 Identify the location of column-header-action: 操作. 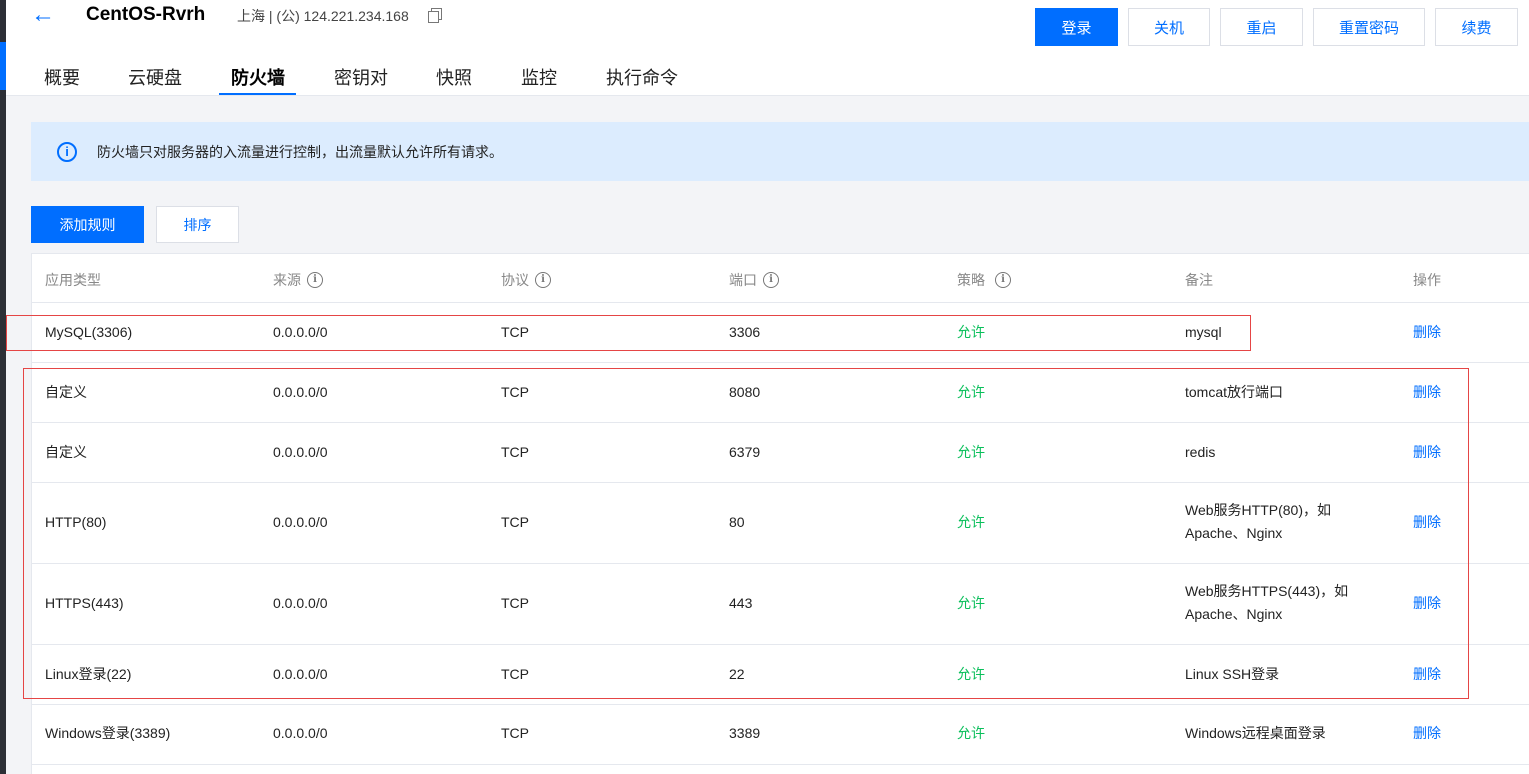
(1427, 280).